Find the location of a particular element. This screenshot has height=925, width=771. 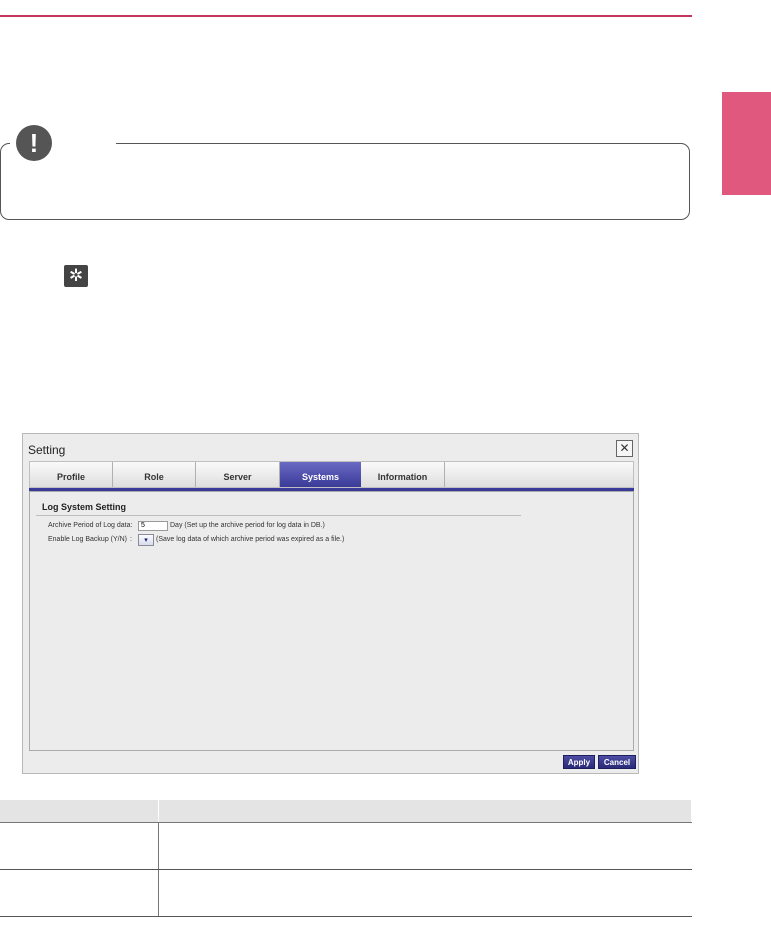

cancel-button: Cancel is located at coordinates (617, 762).